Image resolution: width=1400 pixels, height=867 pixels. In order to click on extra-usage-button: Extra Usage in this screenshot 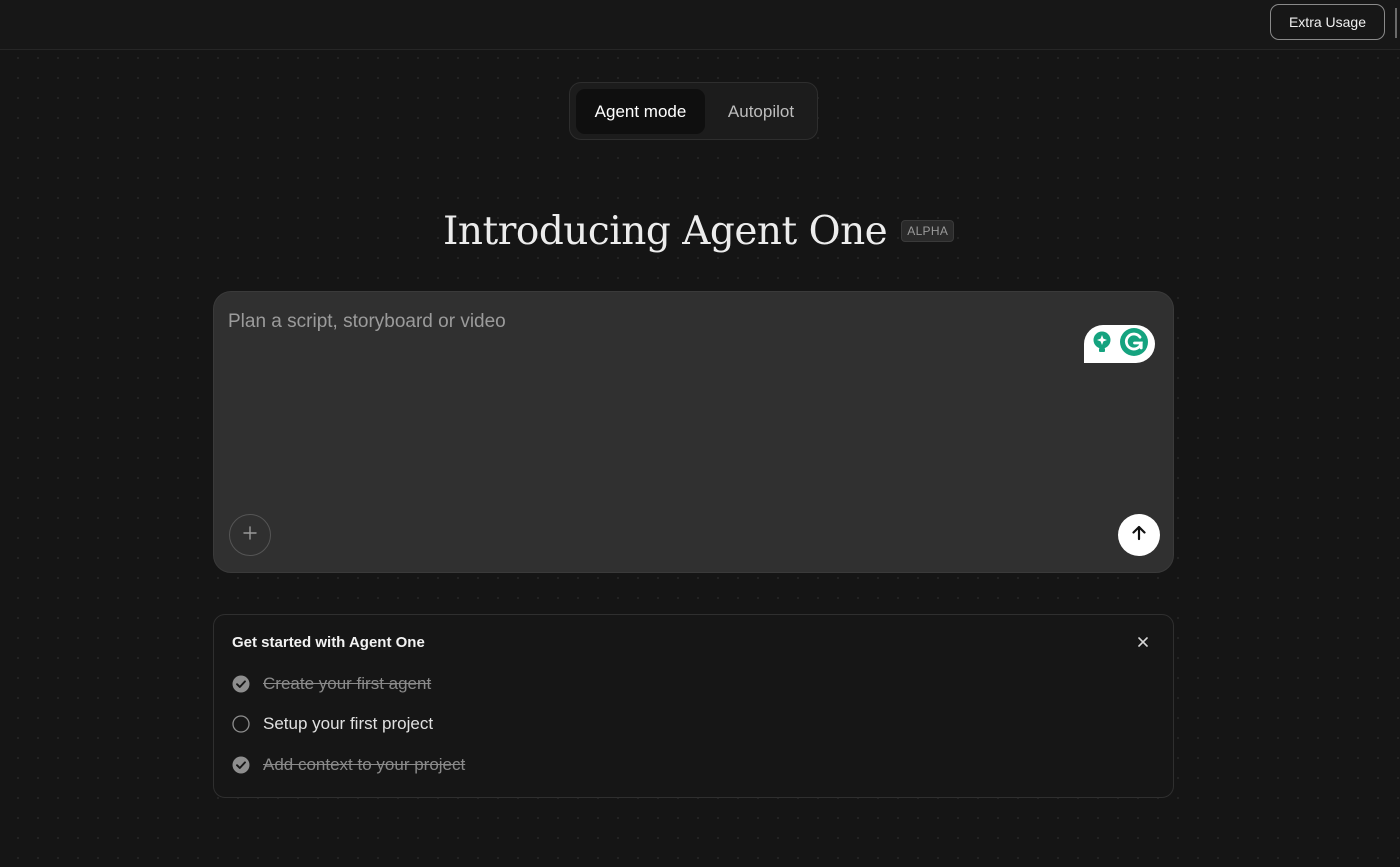, I will do `click(1327, 22)`.